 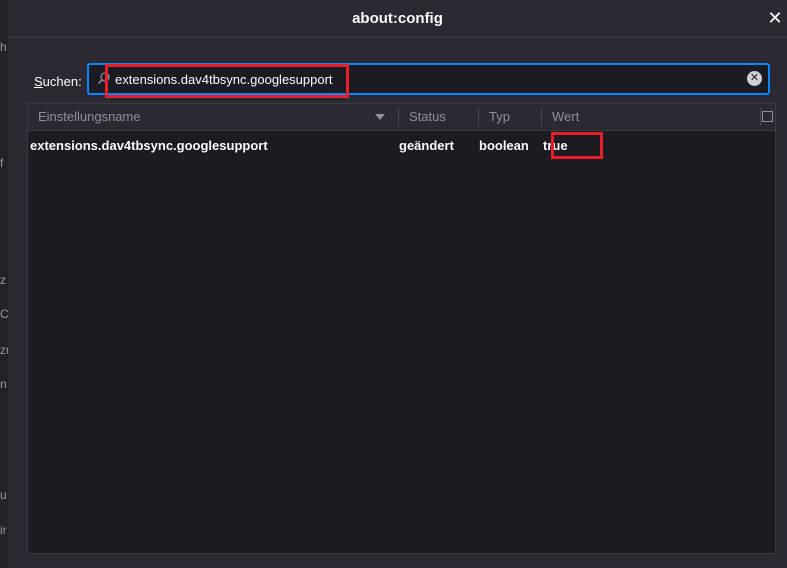 I want to click on background-text: ir, so click(x=3, y=530).